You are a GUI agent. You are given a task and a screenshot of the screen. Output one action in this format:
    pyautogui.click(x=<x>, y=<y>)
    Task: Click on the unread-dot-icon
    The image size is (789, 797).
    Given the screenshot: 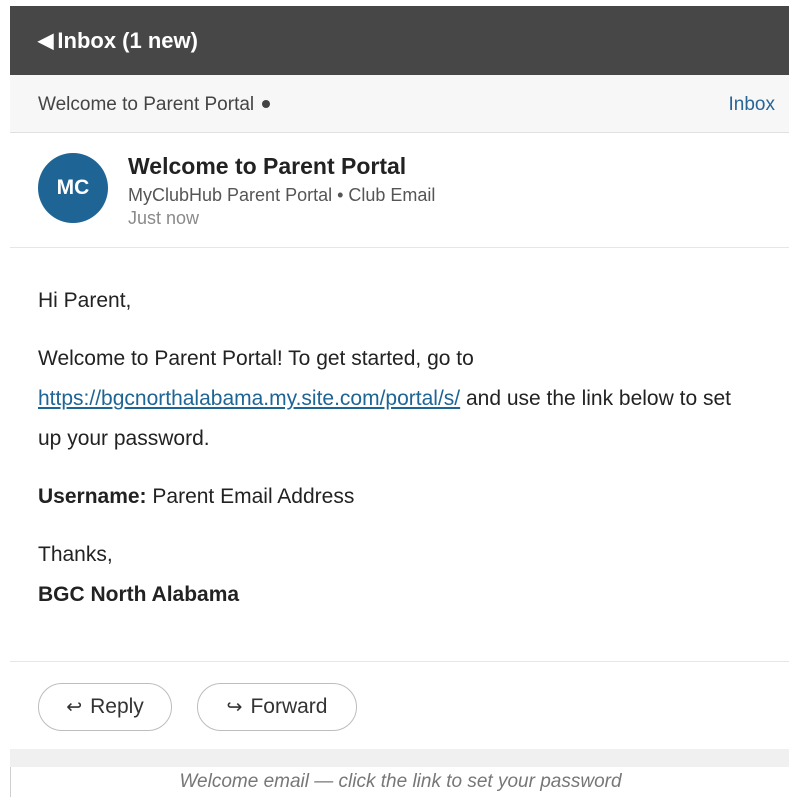 What is the action you would take?
    pyautogui.click(x=266, y=103)
    